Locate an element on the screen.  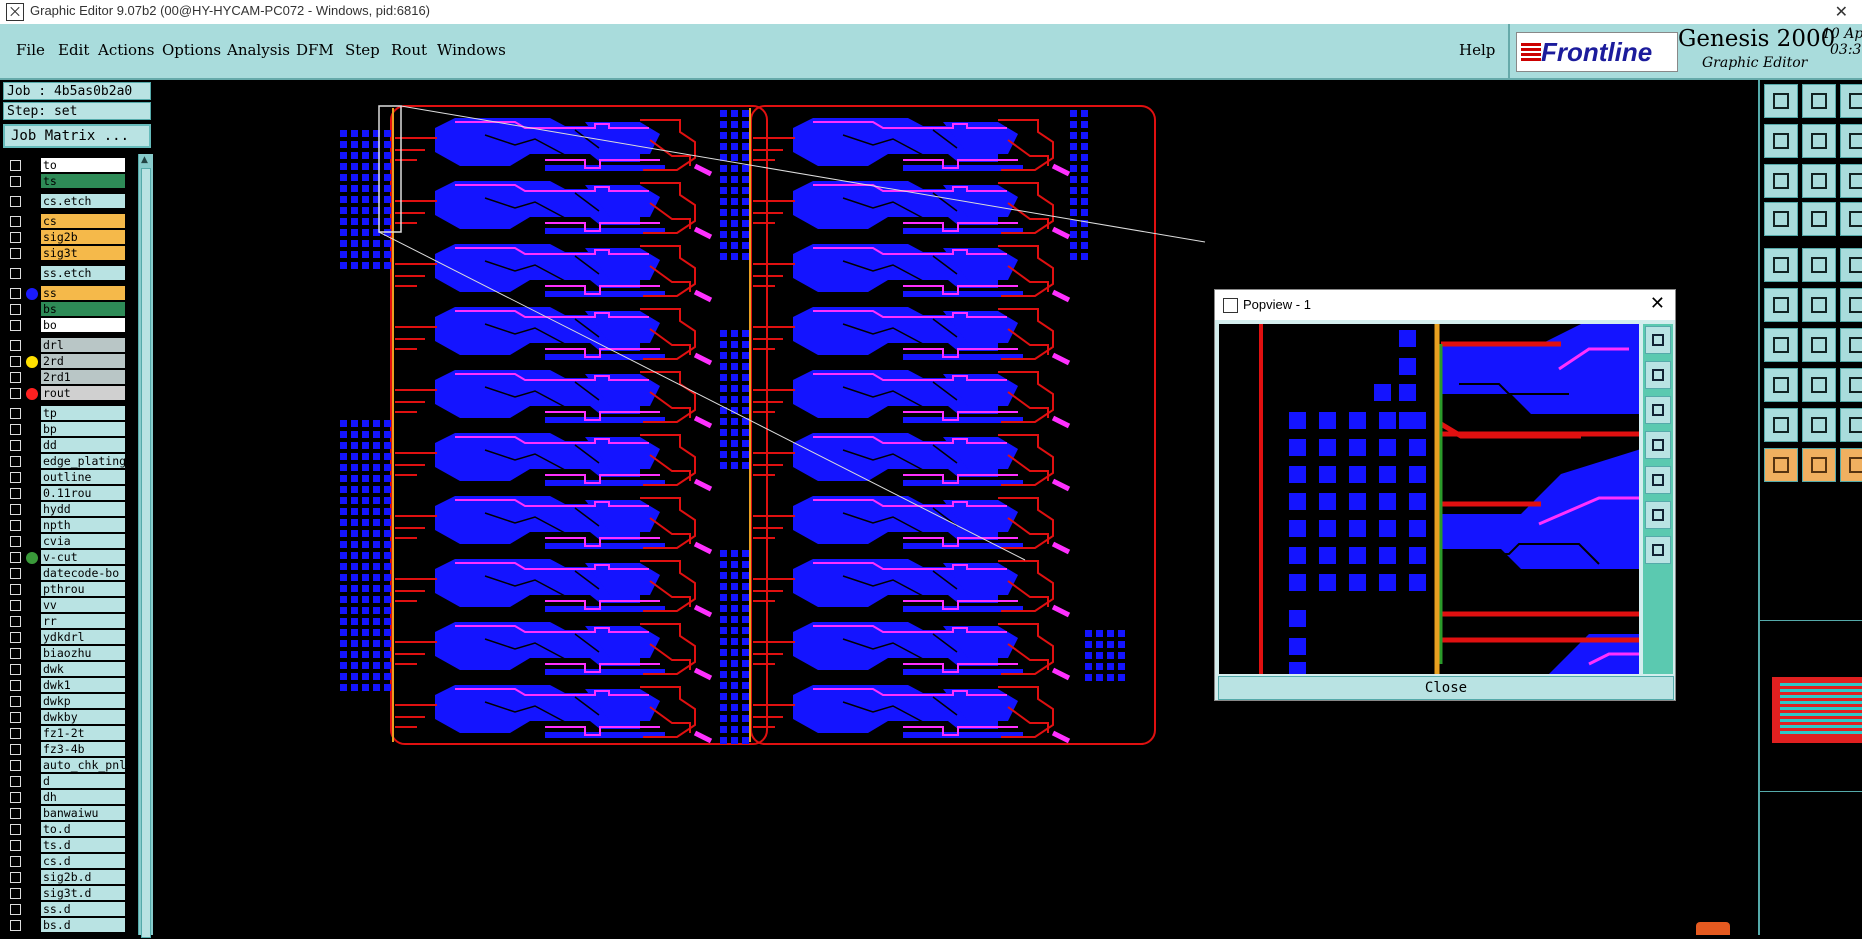
menu-options: Options is located at coordinates (191, 50).